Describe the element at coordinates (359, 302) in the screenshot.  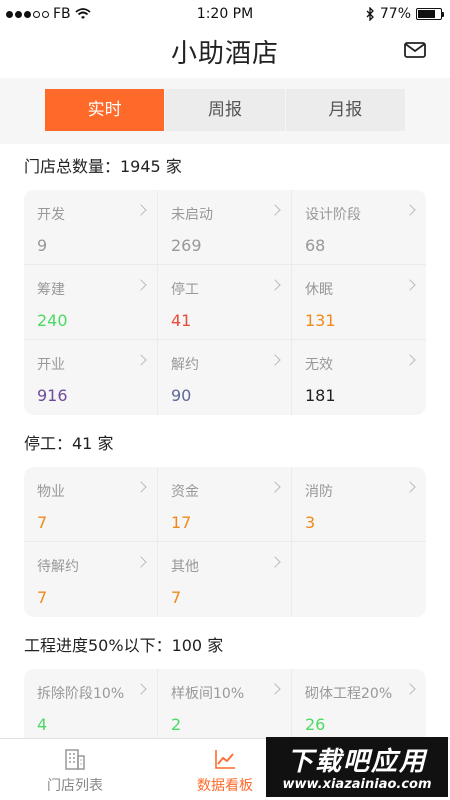
I see `stat-cell: 休眠 131` at that location.